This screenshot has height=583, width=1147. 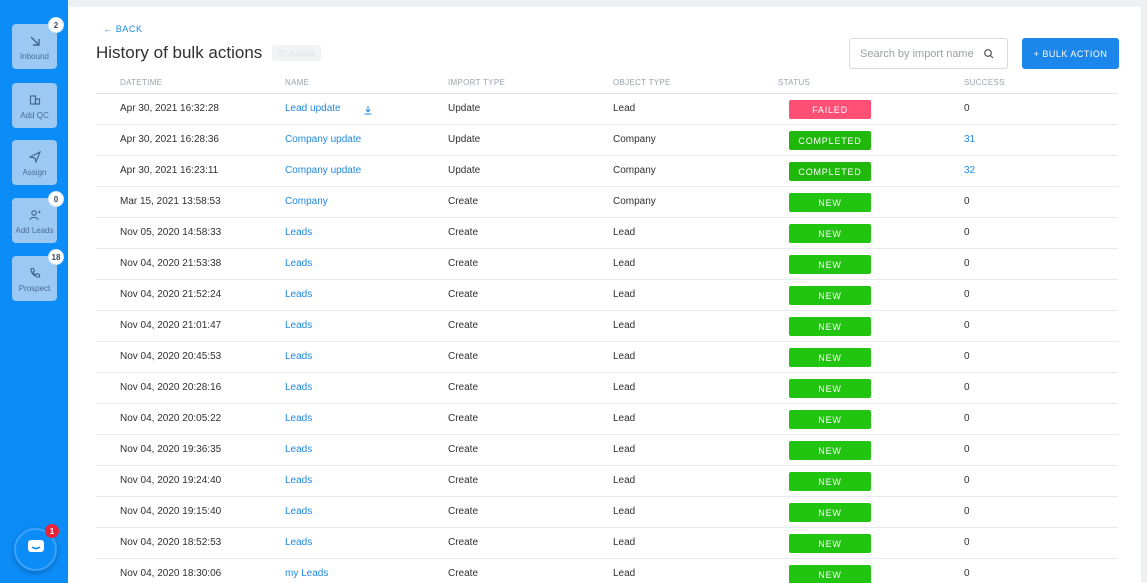 I want to click on prospect-count-badge: 18, so click(x=56, y=257).